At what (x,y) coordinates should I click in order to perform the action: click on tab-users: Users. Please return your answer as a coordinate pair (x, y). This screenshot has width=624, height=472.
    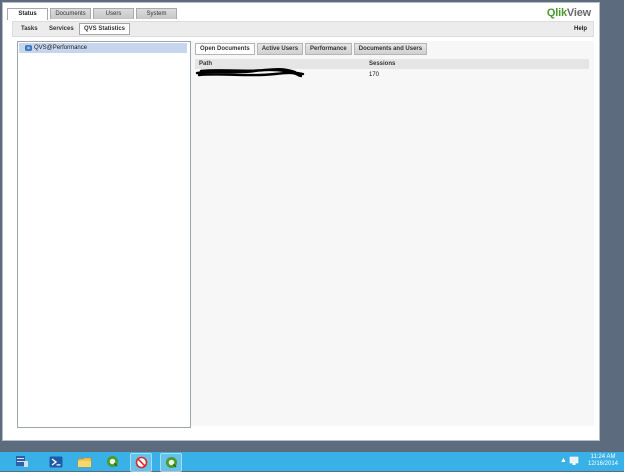
    Looking at the image, I should click on (113, 13).